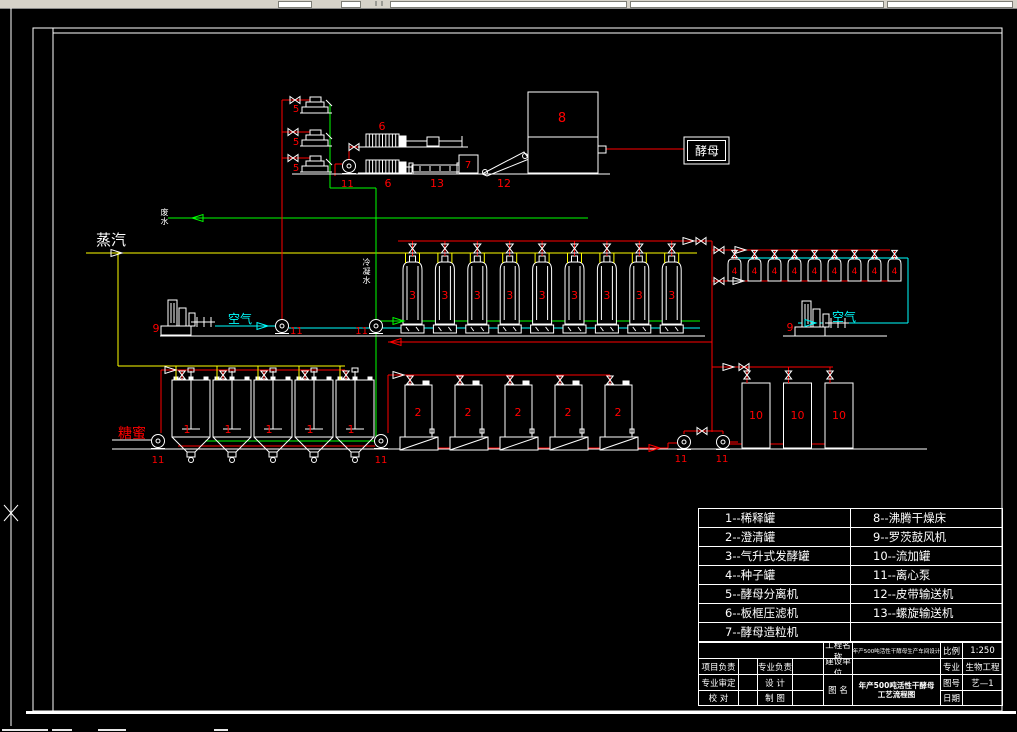 This screenshot has width=1017, height=732. I want to click on legend-item: 4--种子罐, so click(775, 575).